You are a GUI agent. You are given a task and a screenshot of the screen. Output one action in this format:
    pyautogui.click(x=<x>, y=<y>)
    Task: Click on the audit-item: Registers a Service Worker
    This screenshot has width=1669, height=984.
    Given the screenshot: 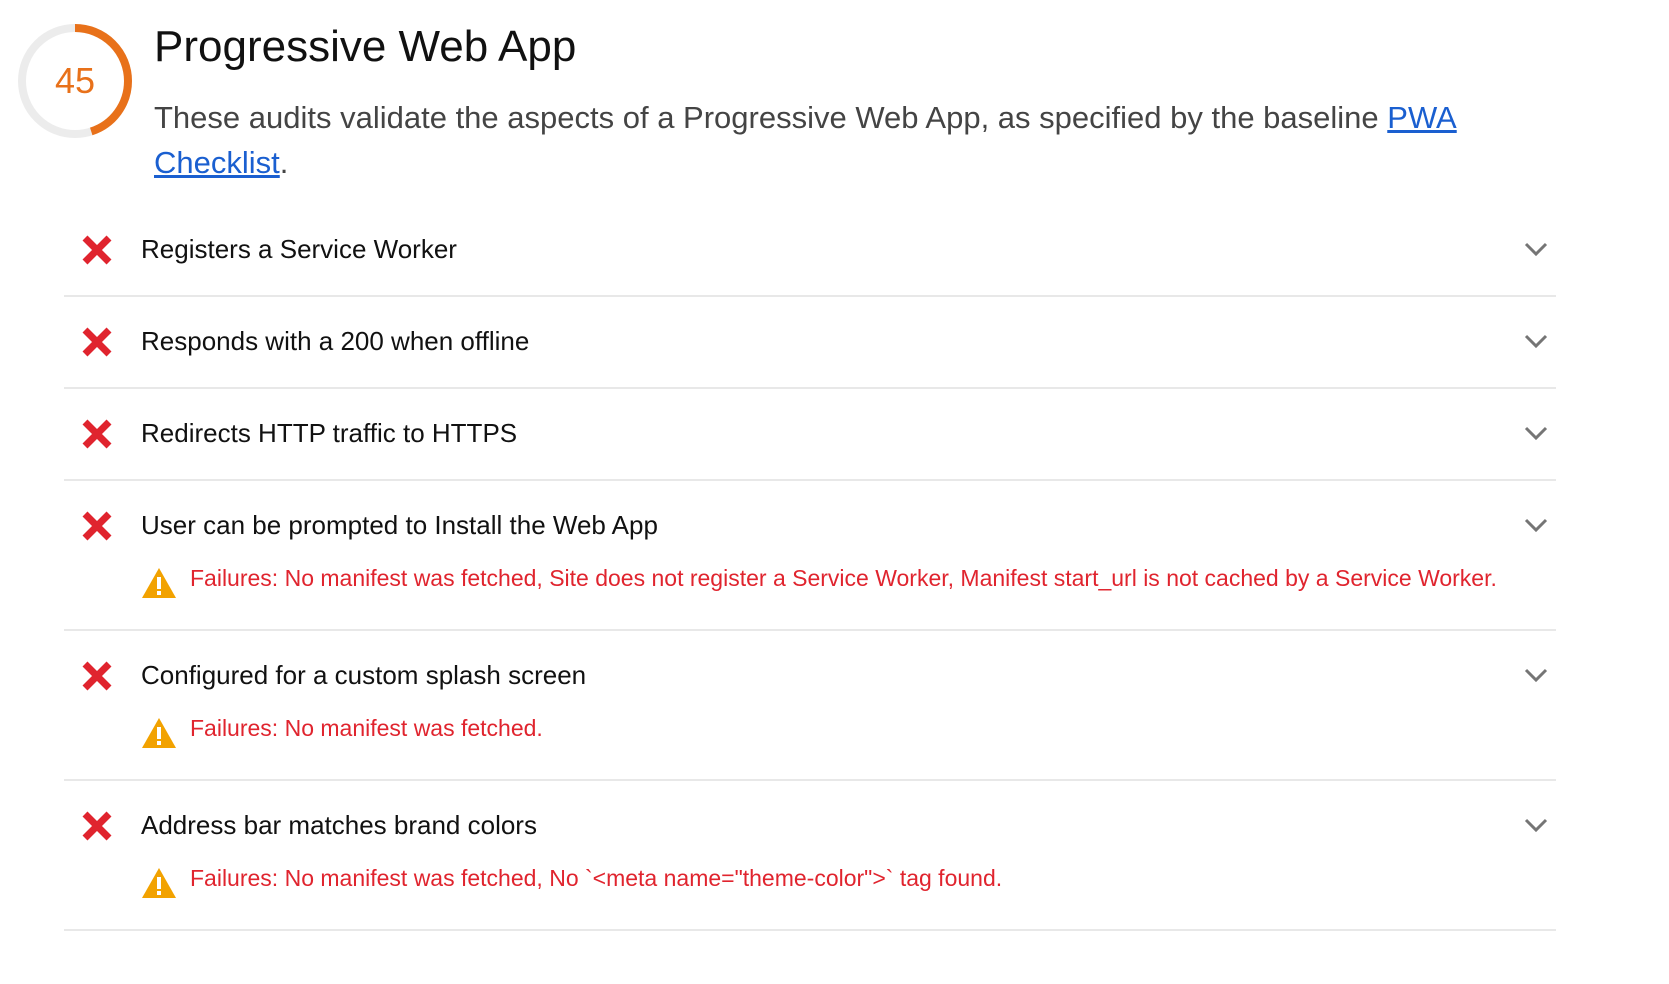 What is the action you would take?
    pyautogui.click(x=810, y=251)
    